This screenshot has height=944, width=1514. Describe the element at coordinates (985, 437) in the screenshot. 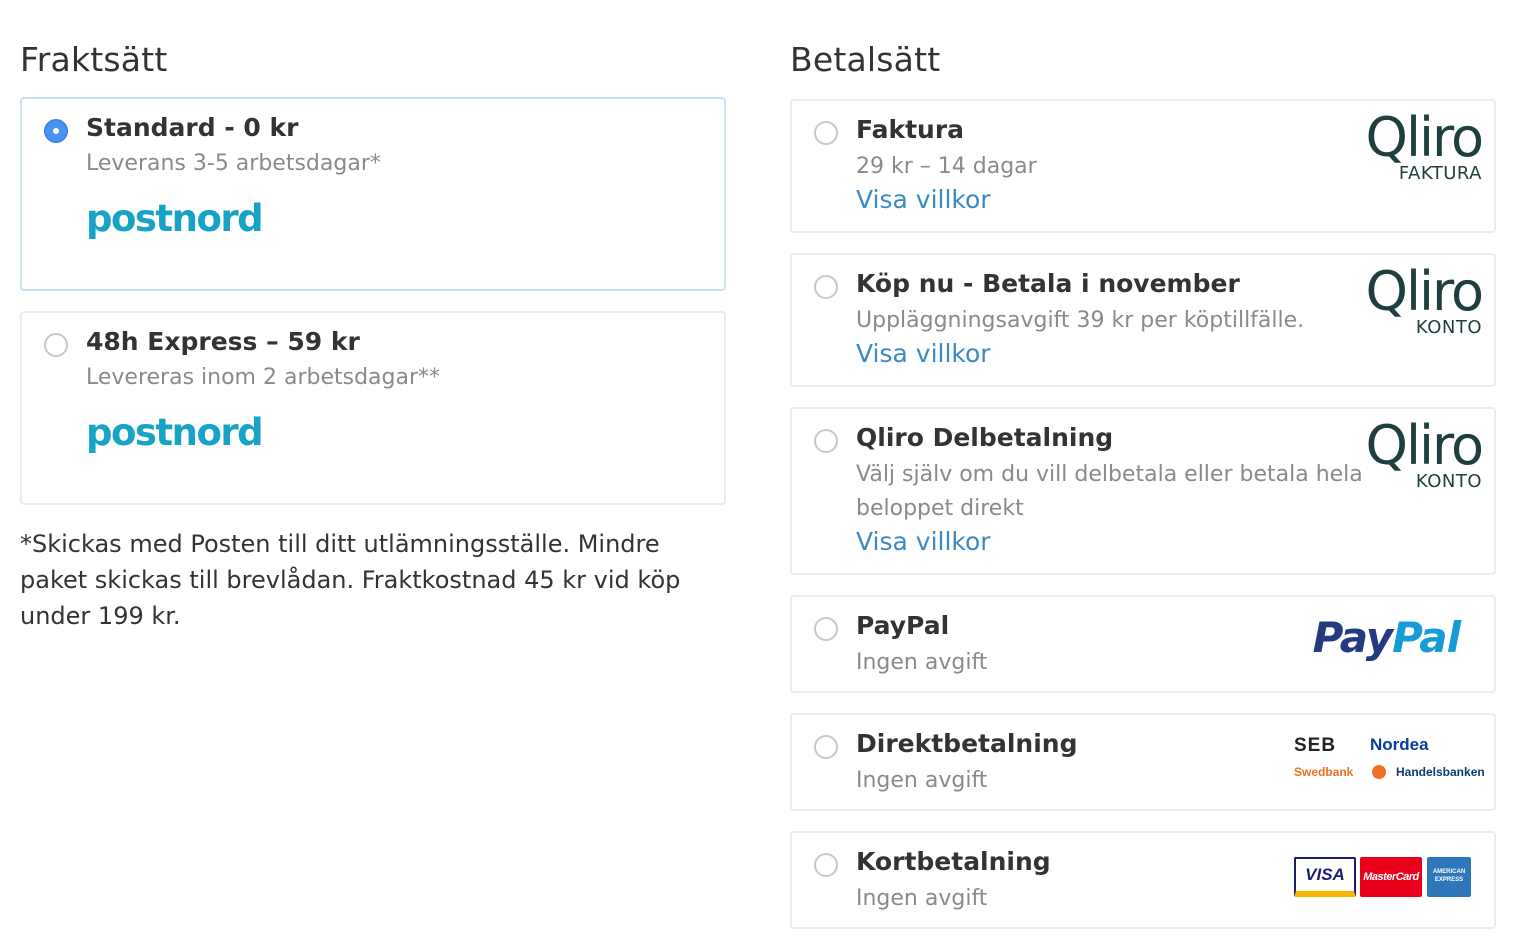

I see `payment-option-title: Qliro Delbetalning` at that location.